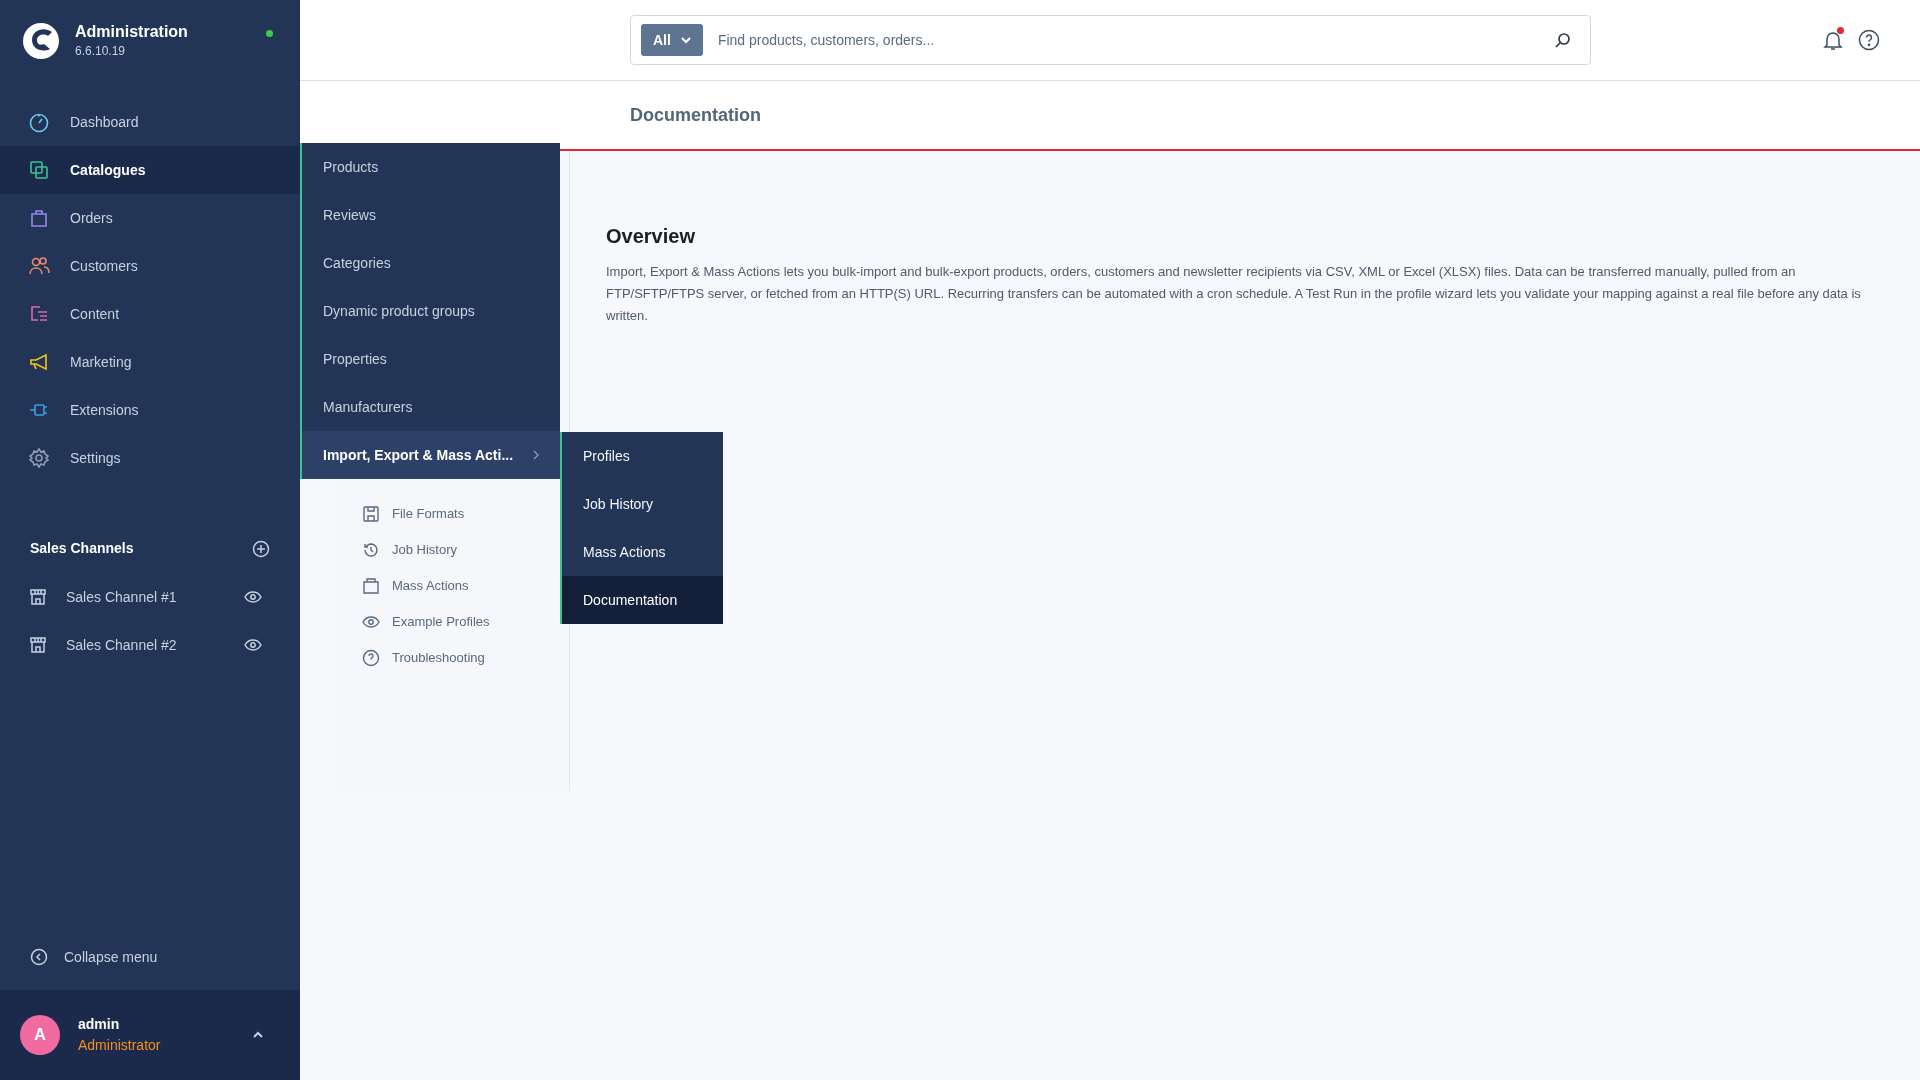 The height and width of the screenshot is (1080, 1920). Describe the element at coordinates (41, 41) in the screenshot. I see `logo-icon` at that location.